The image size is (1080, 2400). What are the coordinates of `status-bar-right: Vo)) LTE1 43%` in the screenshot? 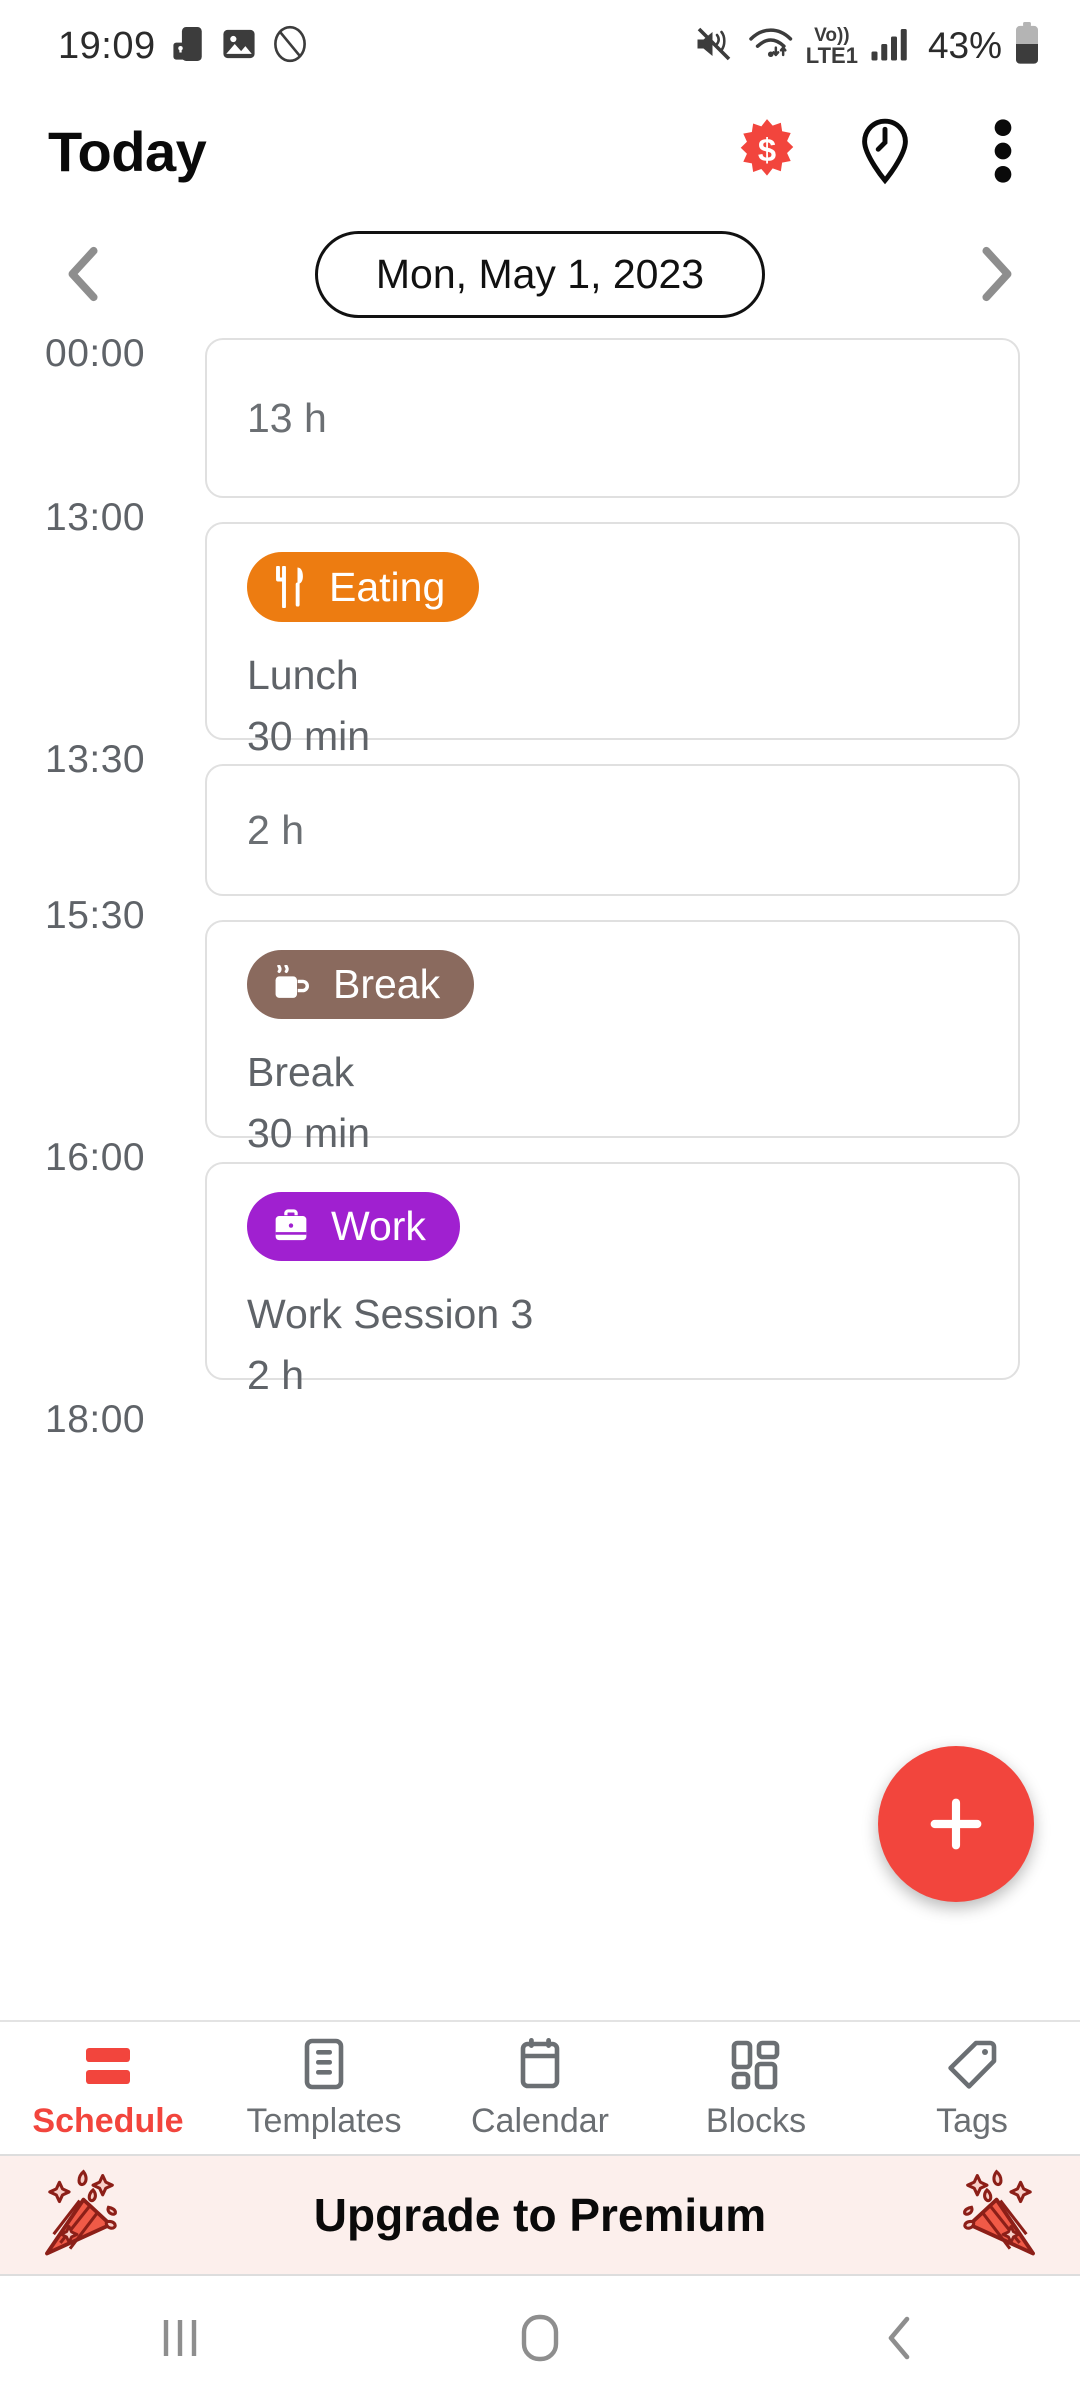 It's located at (867, 46).